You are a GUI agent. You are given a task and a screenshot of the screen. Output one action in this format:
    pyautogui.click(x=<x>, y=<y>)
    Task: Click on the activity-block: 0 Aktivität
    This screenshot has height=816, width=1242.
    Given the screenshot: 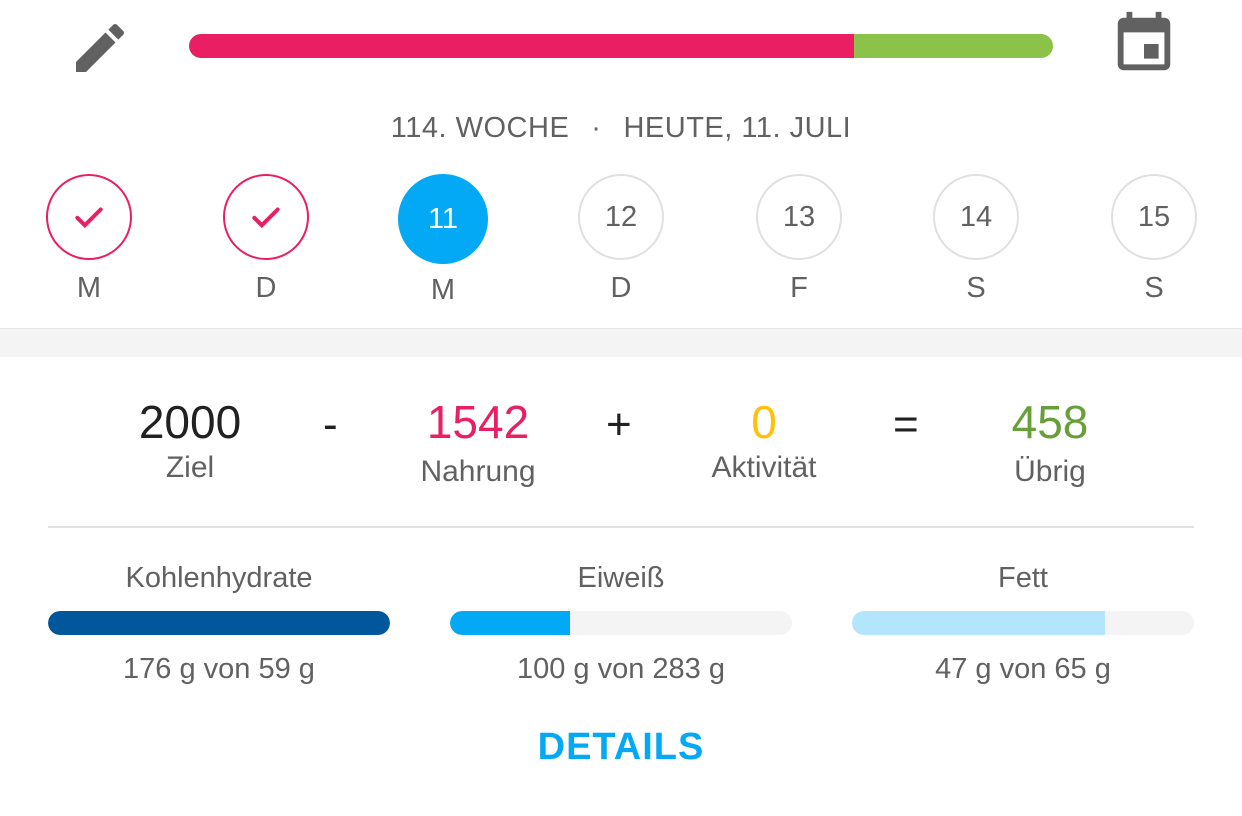 What is the action you would take?
    pyautogui.click(x=764, y=440)
    